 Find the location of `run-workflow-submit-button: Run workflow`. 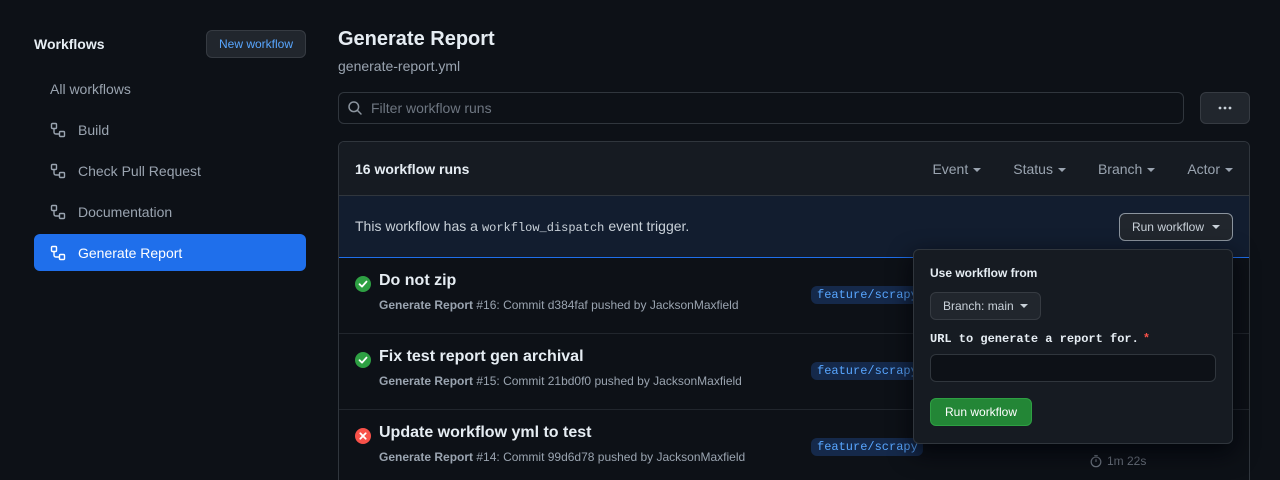

run-workflow-submit-button: Run workflow is located at coordinates (981, 412).